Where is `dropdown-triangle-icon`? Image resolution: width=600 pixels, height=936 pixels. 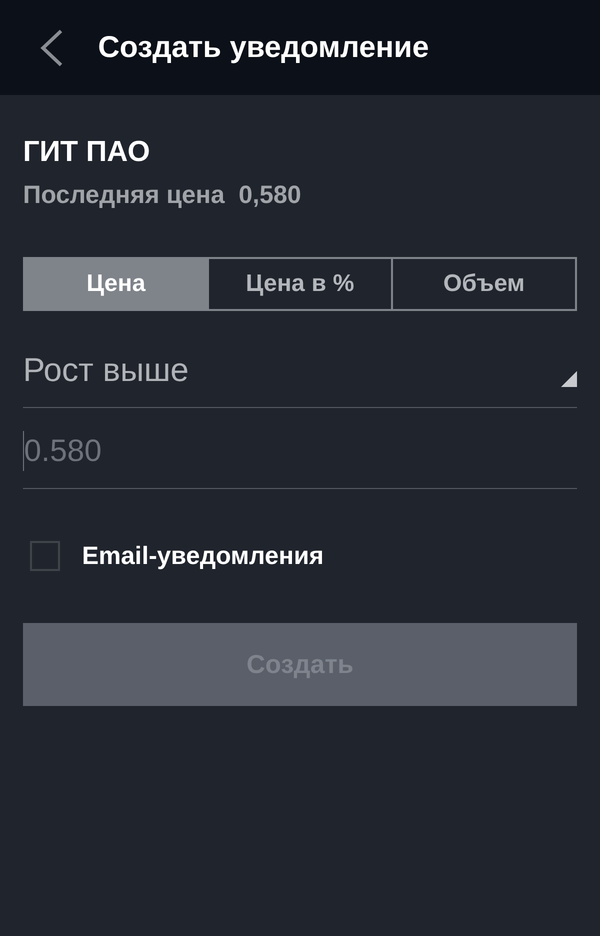 dropdown-triangle-icon is located at coordinates (569, 379).